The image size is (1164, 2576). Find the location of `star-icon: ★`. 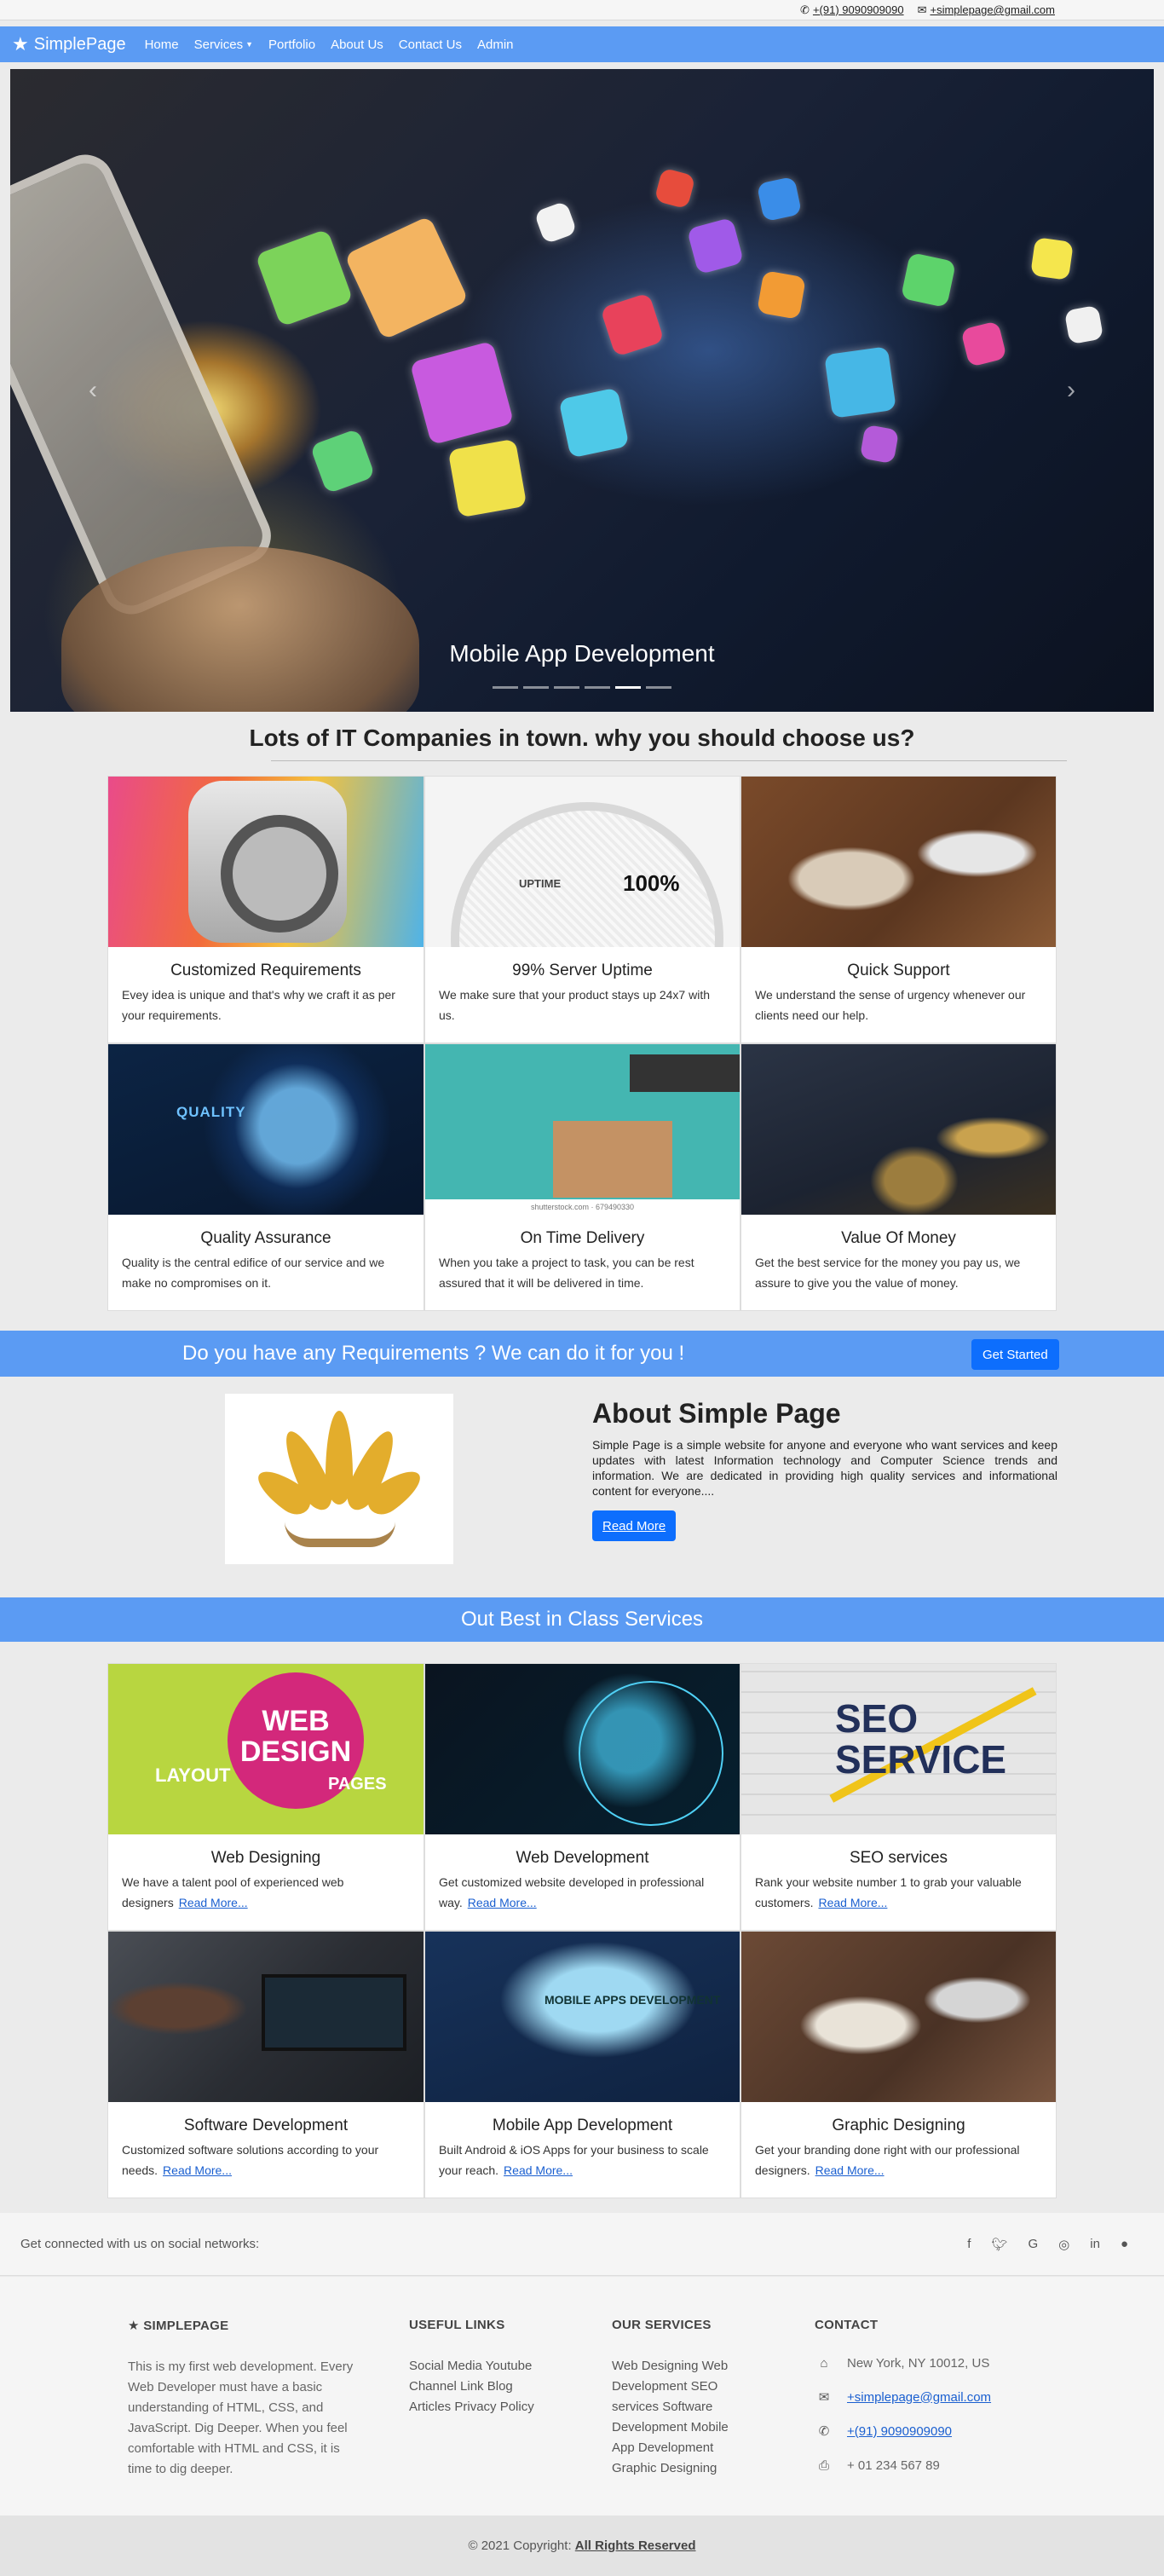

star-icon: ★ is located at coordinates (136, 2326).